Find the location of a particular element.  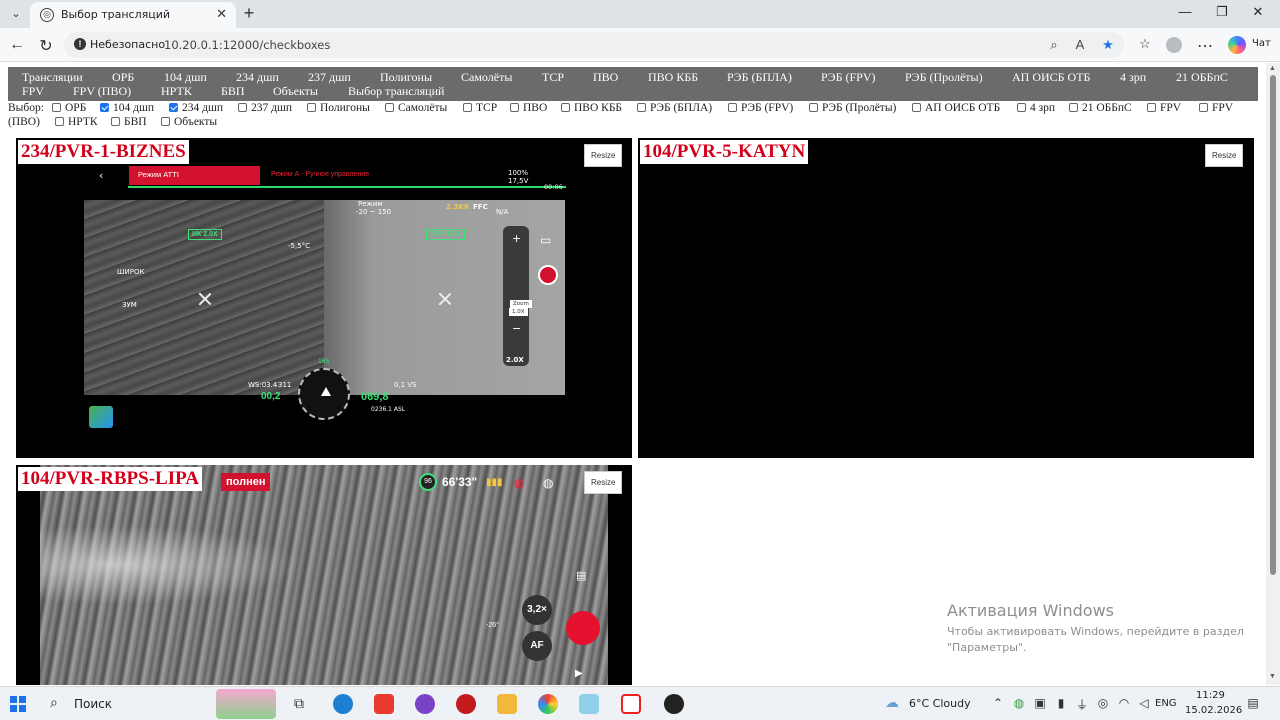

checkbox-option: Полигоны is located at coordinates (338, 108).